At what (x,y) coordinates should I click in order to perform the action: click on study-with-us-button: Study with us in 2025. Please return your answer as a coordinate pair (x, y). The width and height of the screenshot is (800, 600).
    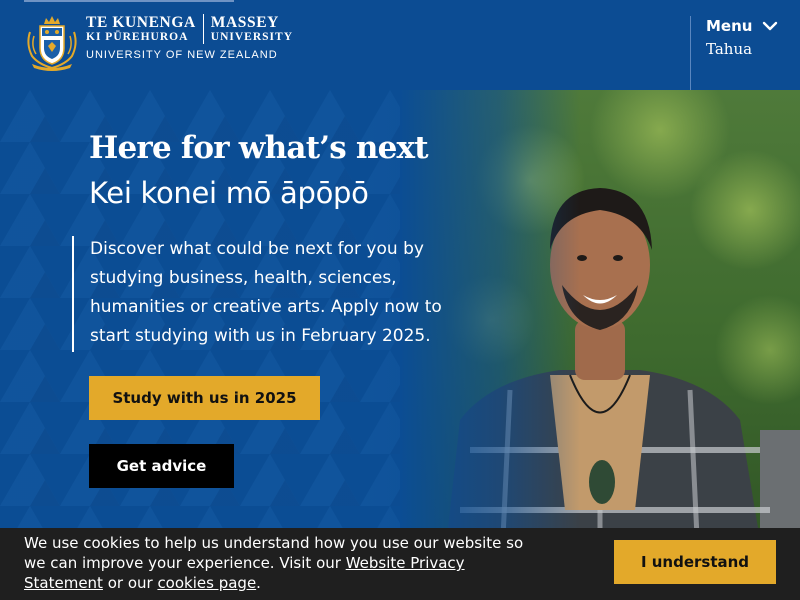
    Looking at the image, I should click on (204, 398).